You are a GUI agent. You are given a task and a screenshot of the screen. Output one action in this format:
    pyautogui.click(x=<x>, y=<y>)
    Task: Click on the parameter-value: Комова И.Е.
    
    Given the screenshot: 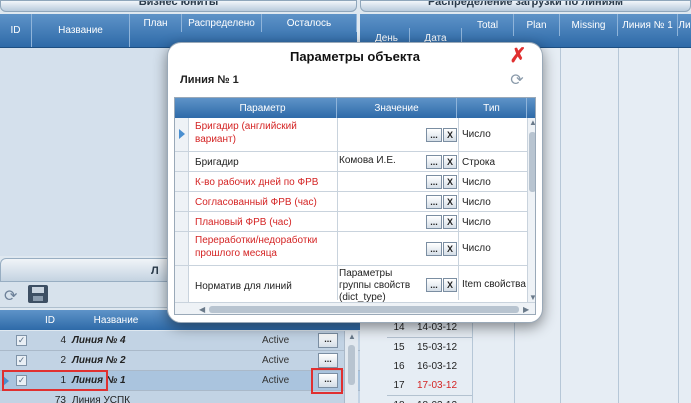 What is the action you would take?
    pyautogui.click(x=382, y=161)
    